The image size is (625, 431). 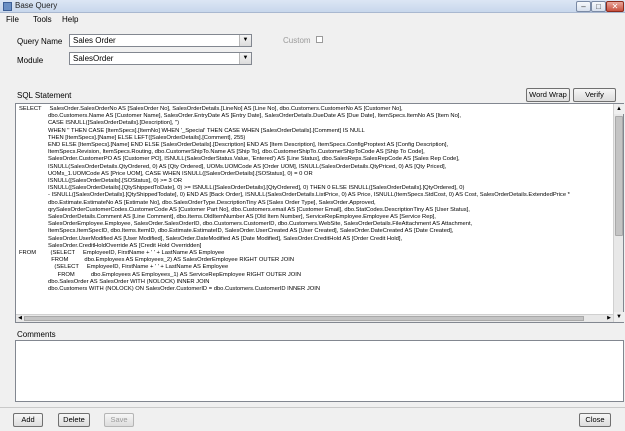 I want to click on save-button: Save, so click(x=119, y=420).